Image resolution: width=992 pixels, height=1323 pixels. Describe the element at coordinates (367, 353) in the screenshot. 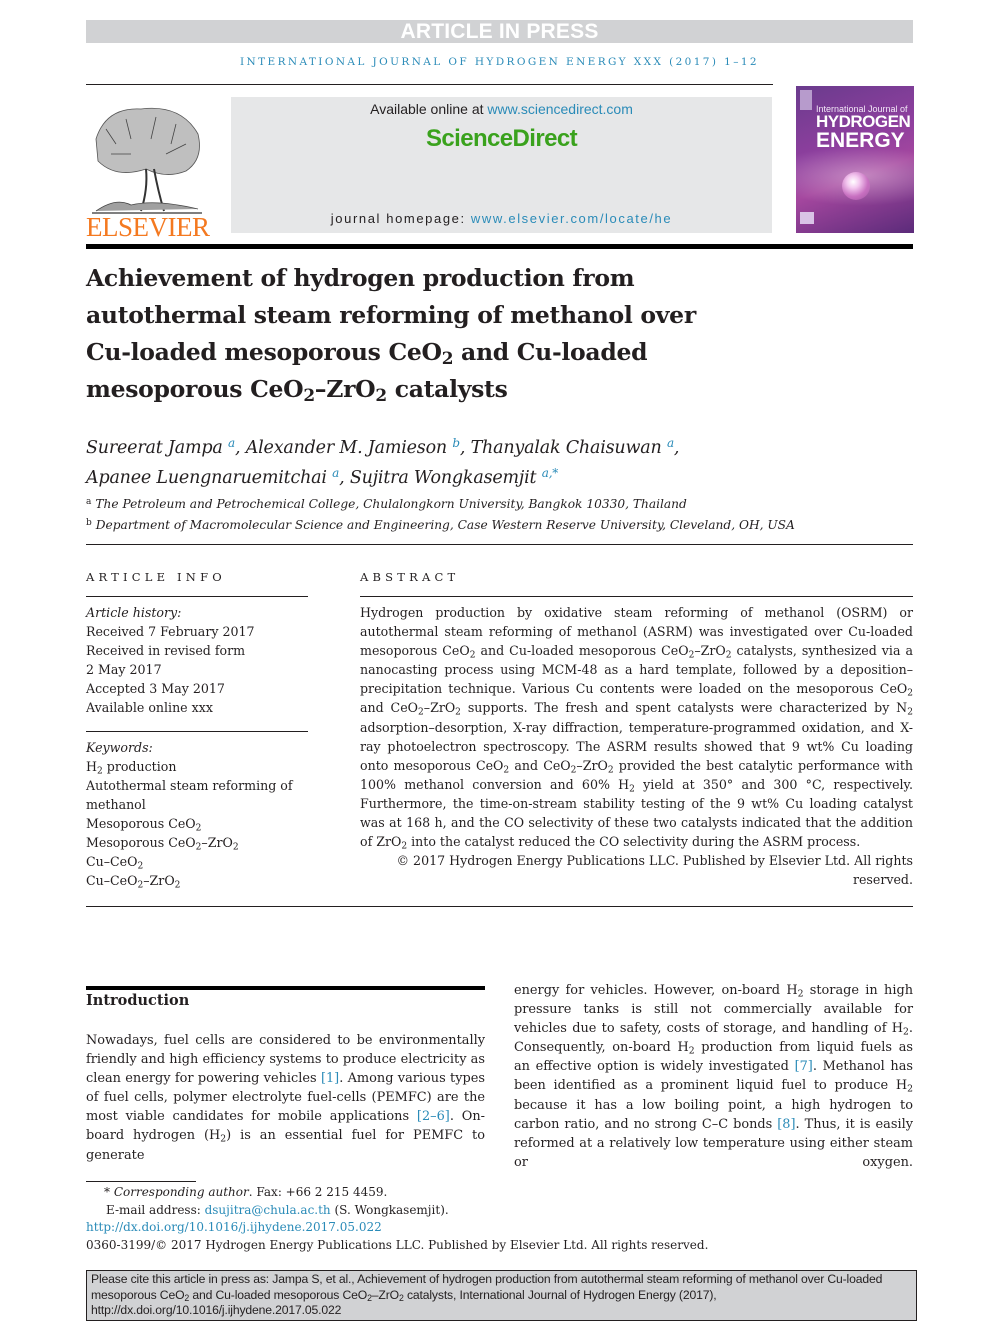

I see `title-line: Cu-loaded mesoporous CeO2 and Cu-loaded` at that location.